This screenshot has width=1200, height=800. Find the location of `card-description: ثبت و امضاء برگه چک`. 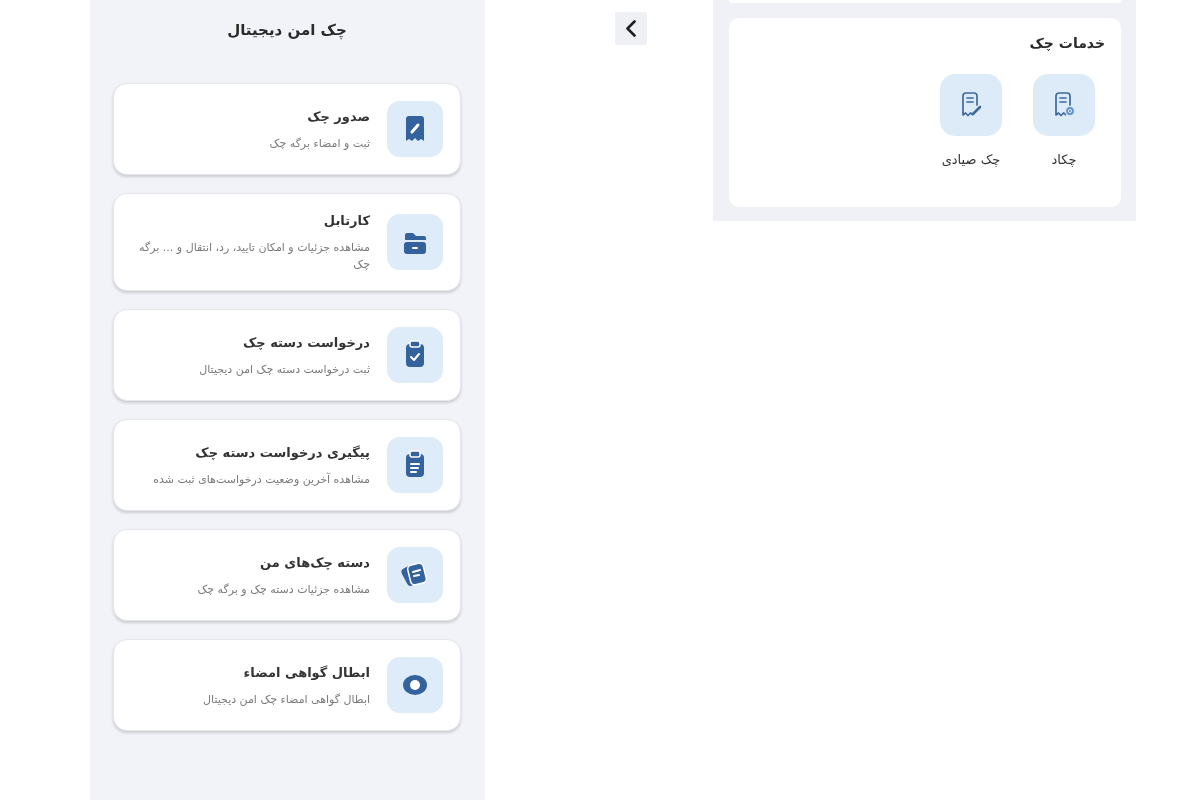

card-description: ثبت و امضاء برگه چک is located at coordinates (319, 143).